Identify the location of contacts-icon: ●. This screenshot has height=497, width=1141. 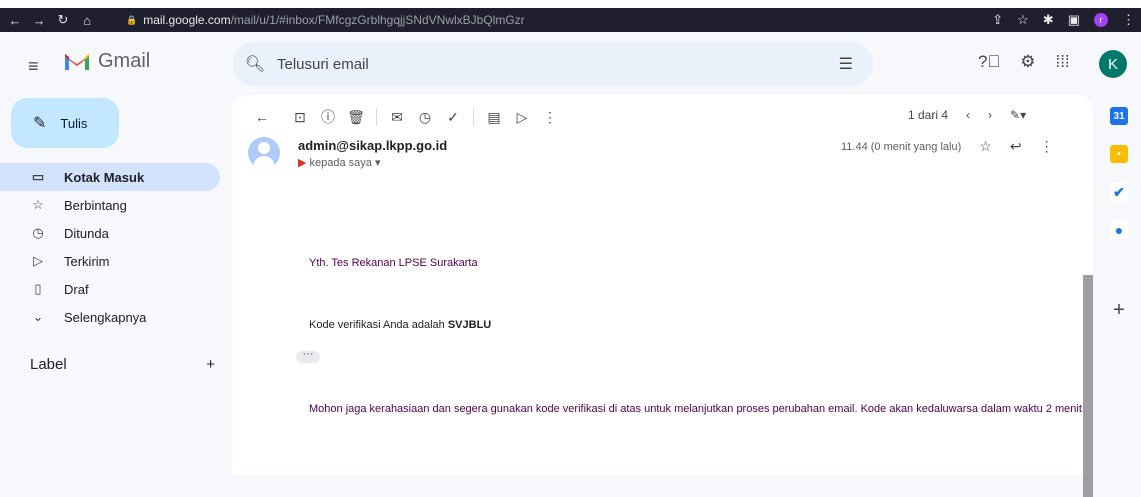
(1119, 230).